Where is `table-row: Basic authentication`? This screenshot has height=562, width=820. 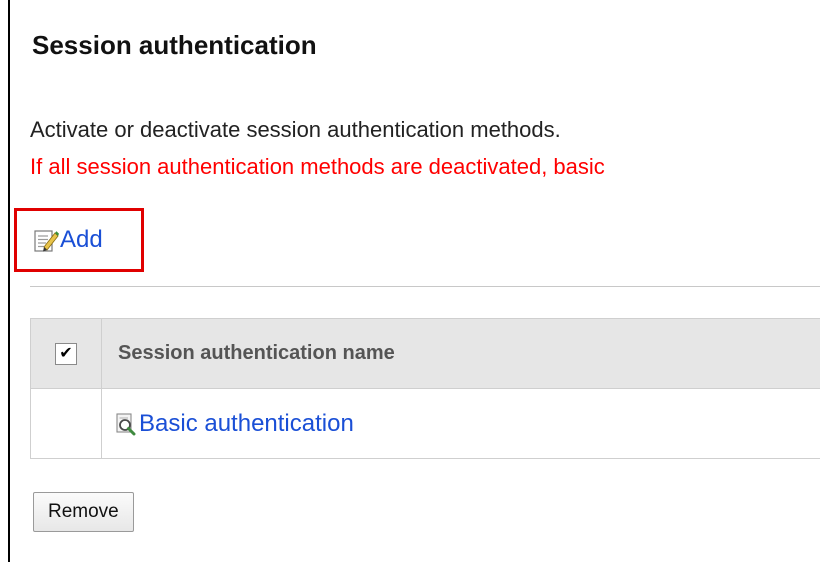 table-row: Basic authentication is located at coordinates (425, 423).